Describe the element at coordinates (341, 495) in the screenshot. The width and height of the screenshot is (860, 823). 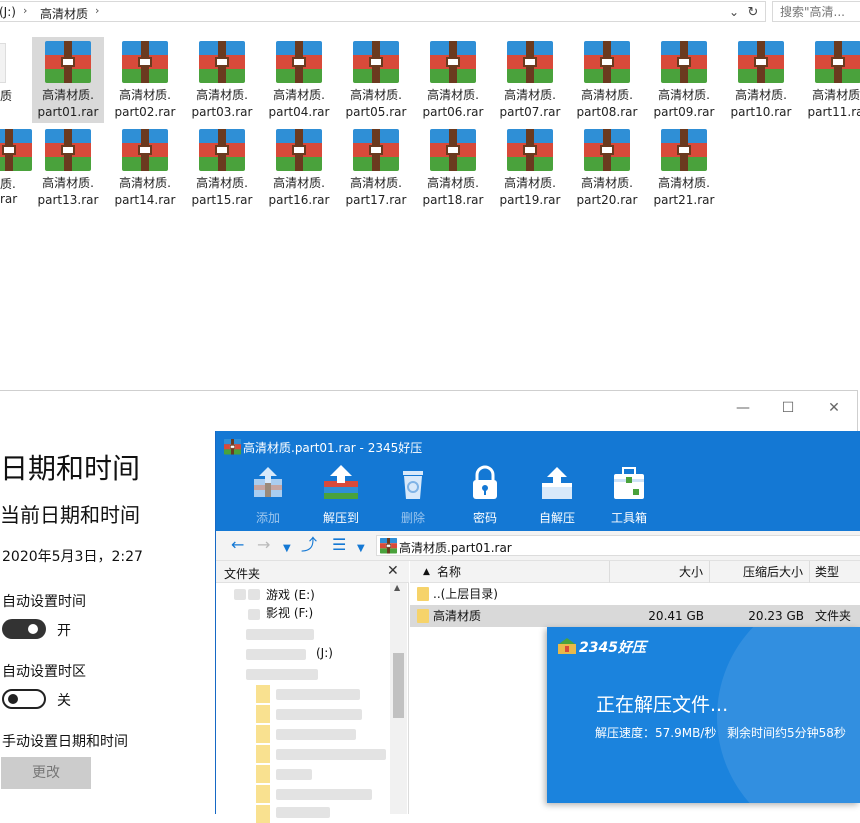
I see `extract-to-button: 解压到` at that location.